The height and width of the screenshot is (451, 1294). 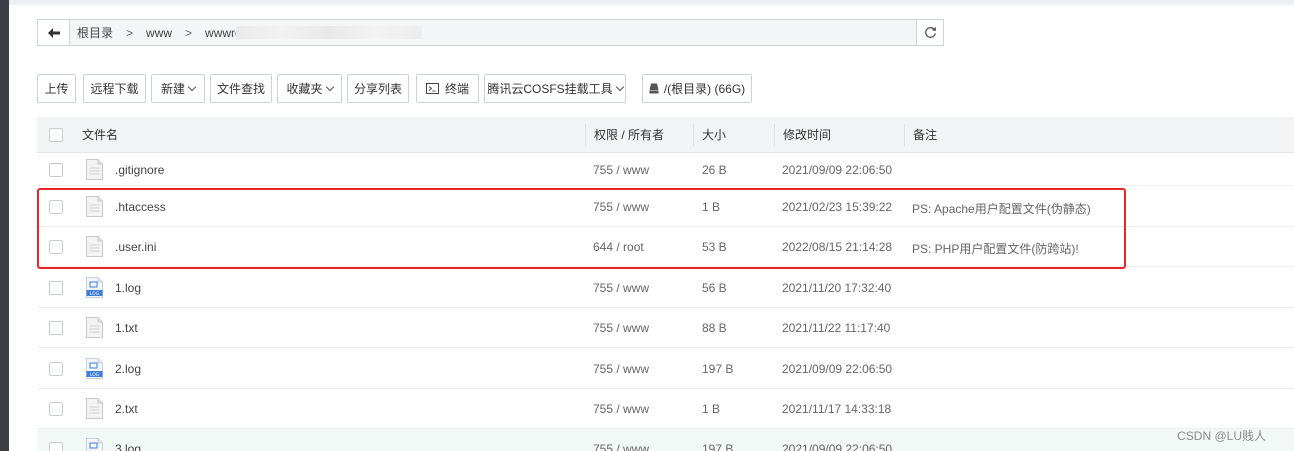 I want to click on breadcrumb: 根目录 > www > wwwroot, so click(x=164, y=32).